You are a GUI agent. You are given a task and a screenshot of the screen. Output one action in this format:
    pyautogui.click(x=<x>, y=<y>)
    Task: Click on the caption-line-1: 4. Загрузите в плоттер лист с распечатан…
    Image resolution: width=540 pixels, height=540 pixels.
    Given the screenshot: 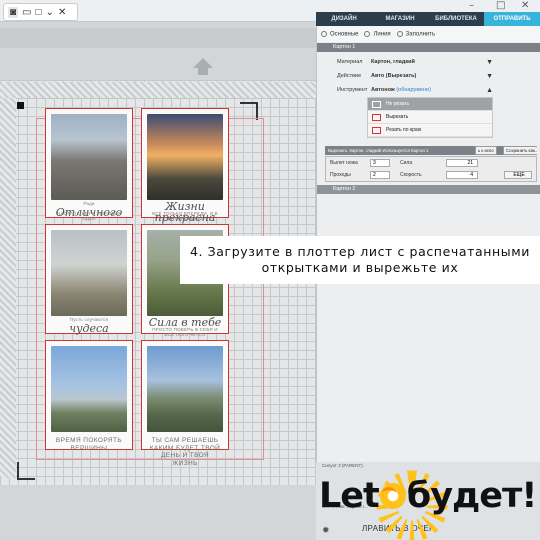 What is the action you would take?
    pyautogui.click(x=360, y=251)
    